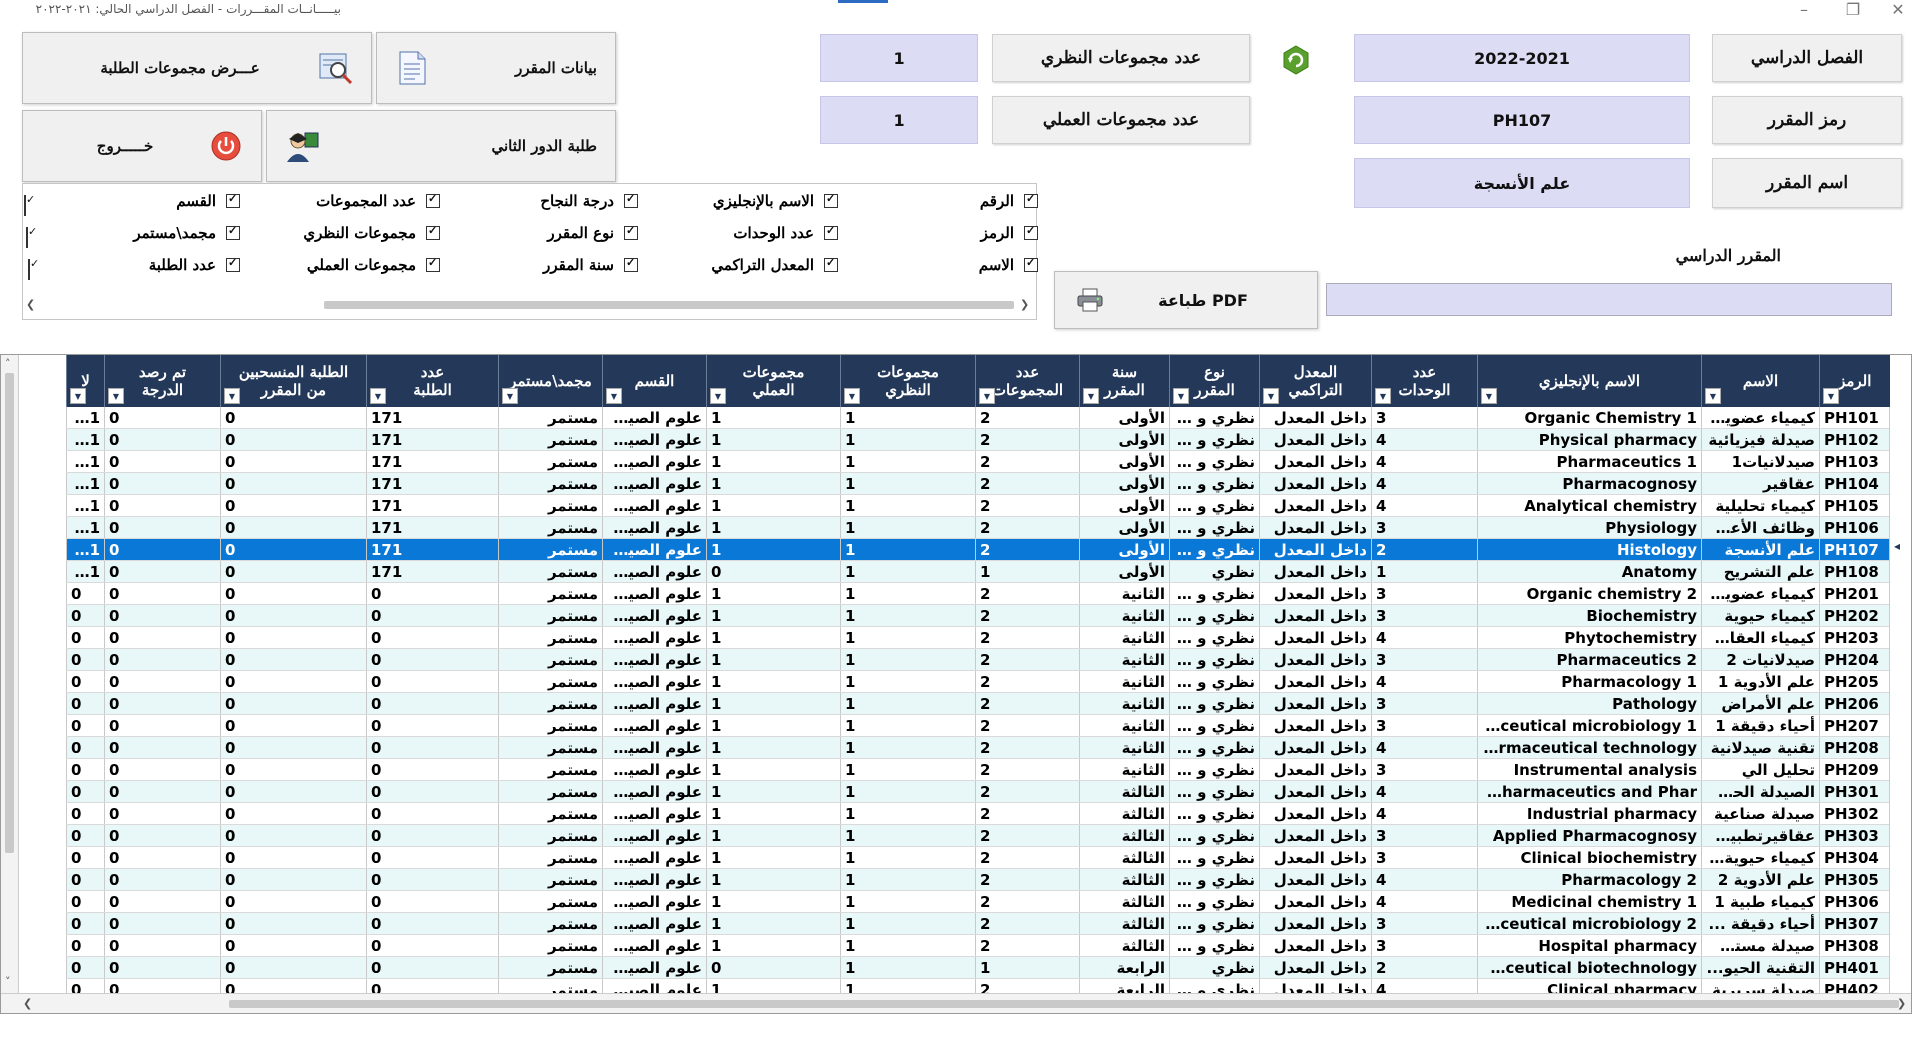 This screenshot has width=1919, height=1041. What do you see at coordinates (1854, 681) in the screenshot?
I see `table-cell: PH205` at bounding box center [1854, 681].